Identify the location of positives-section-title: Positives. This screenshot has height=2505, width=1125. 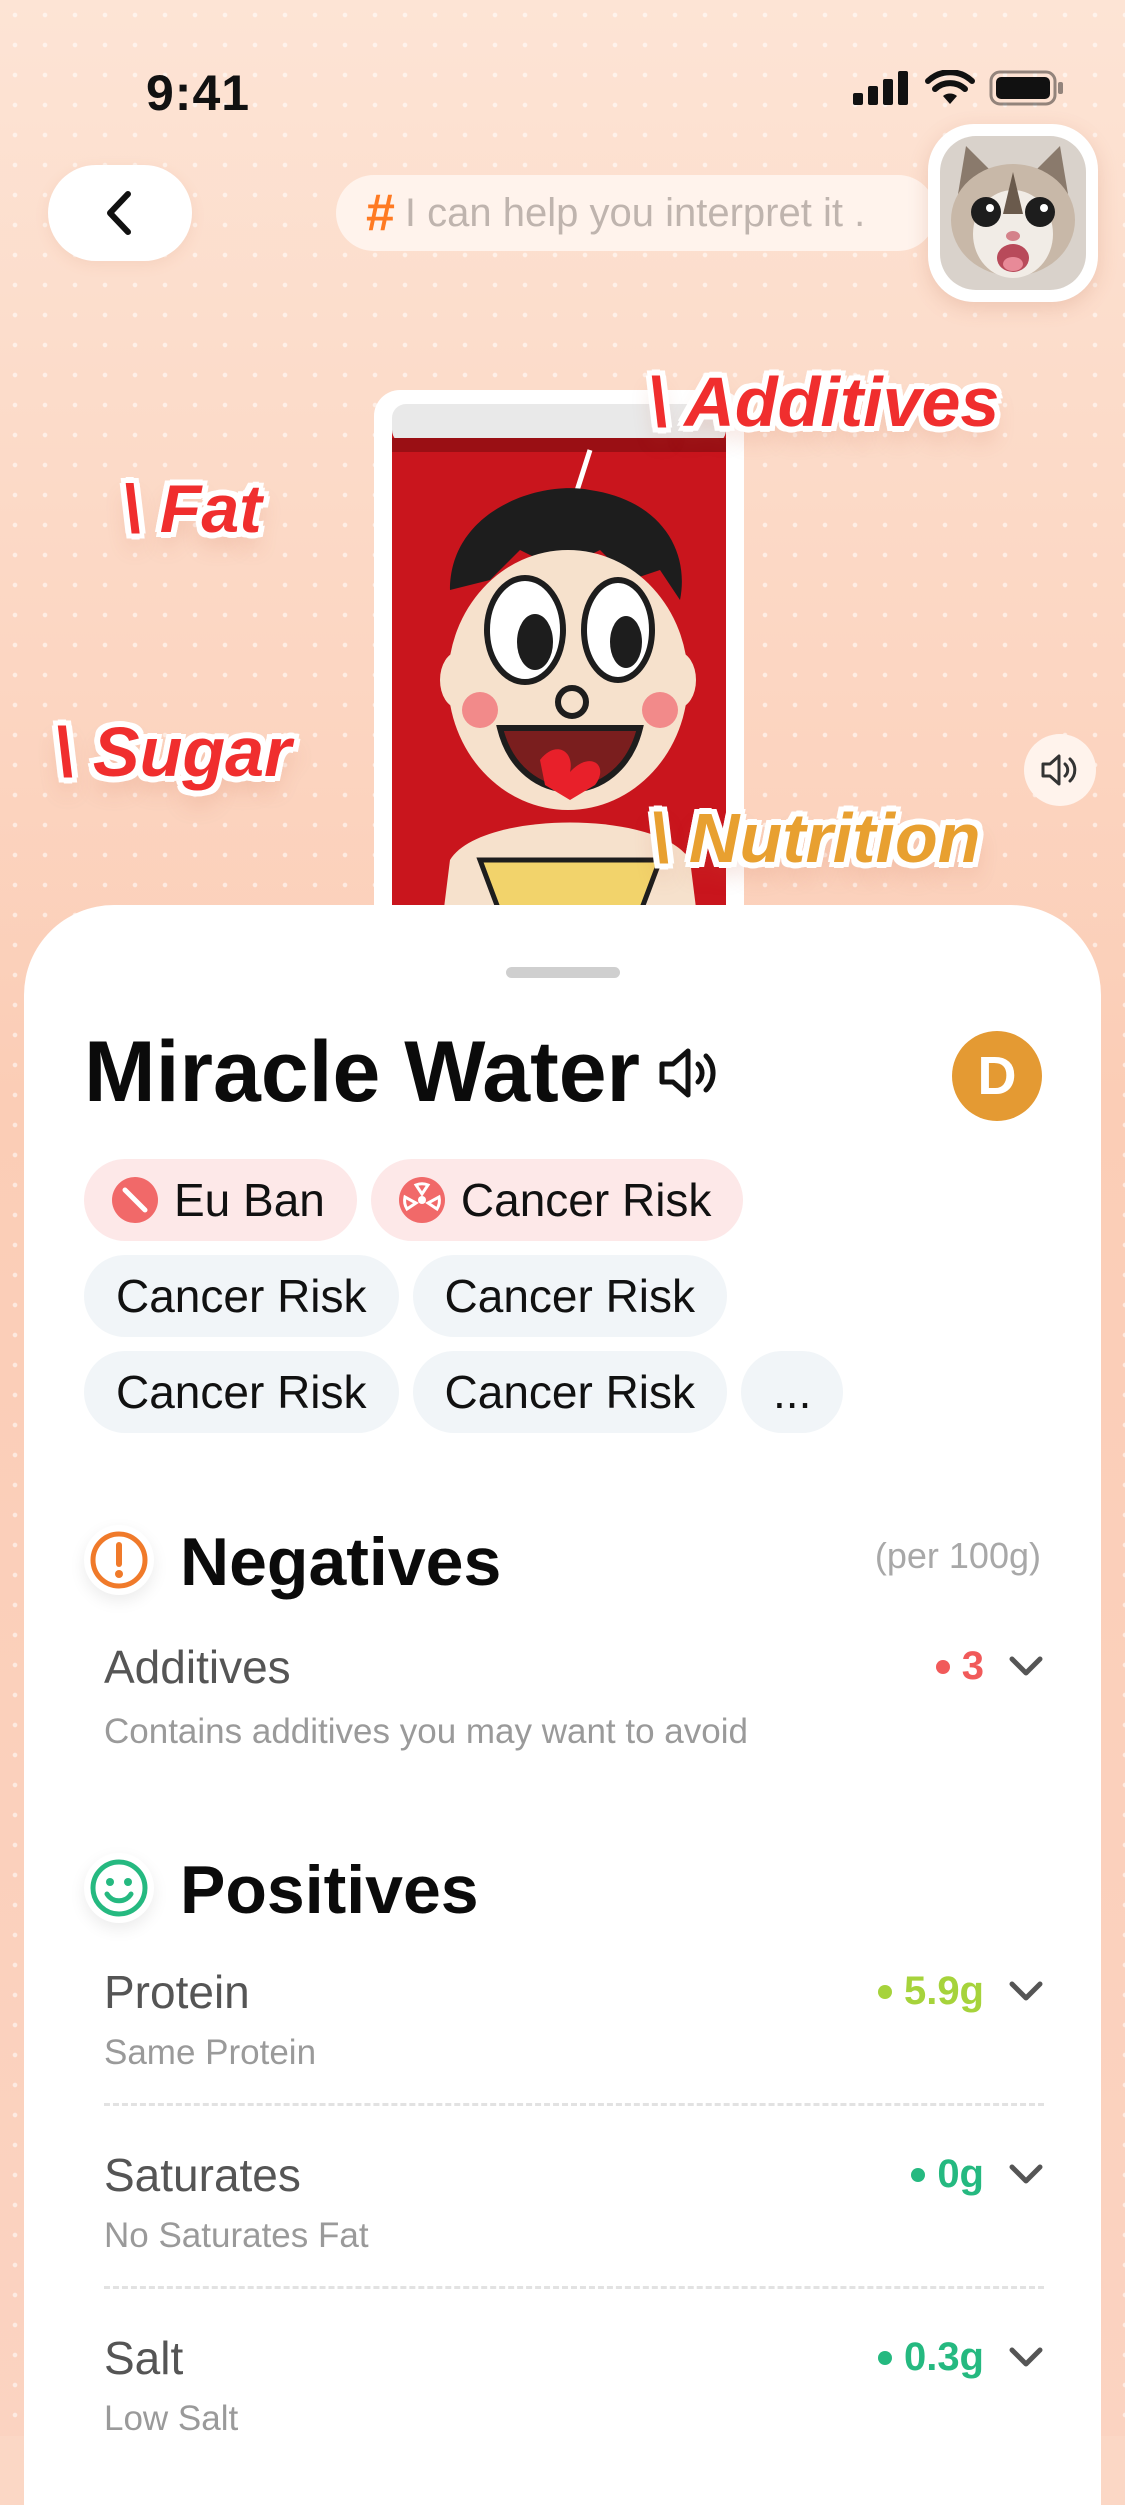
(329, 1890).